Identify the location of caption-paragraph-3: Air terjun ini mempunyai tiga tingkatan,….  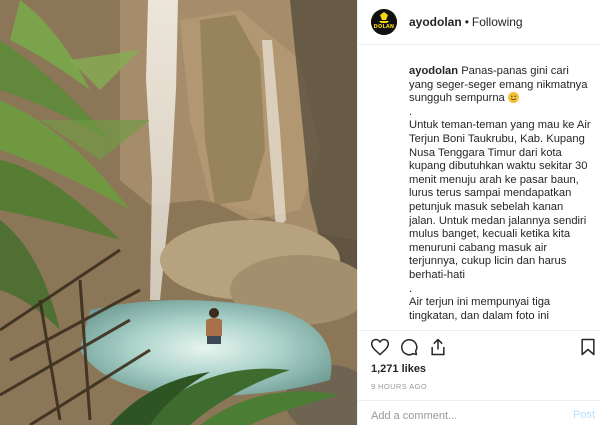
(480, 309).